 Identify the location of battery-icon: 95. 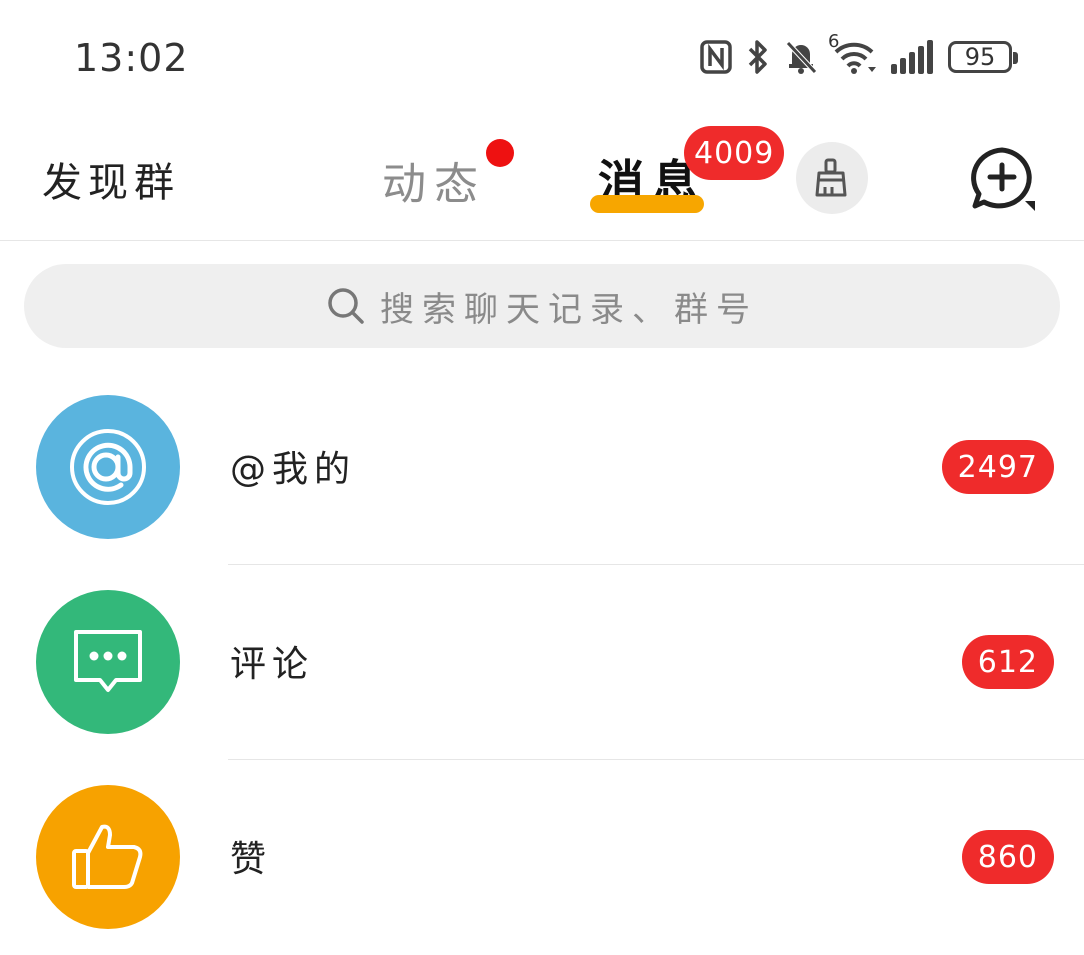
(983, 57).